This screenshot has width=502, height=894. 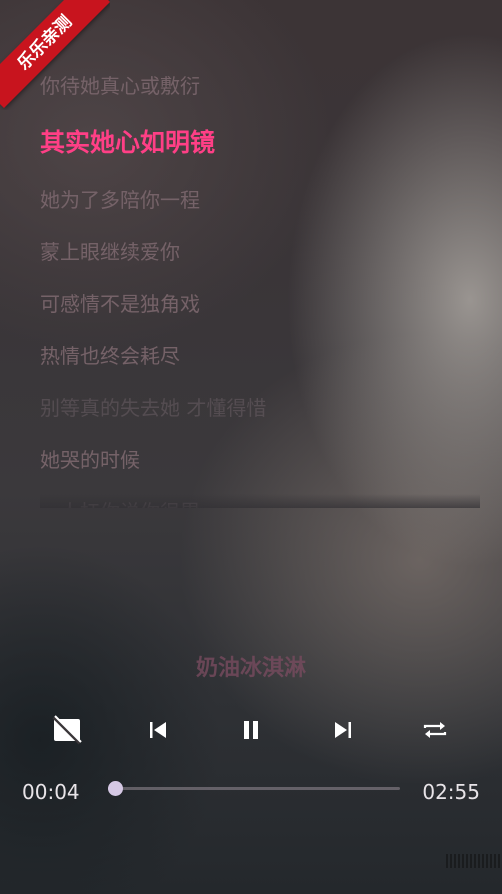 I want to click on lyrics-fade, so click(x=260, y=501).